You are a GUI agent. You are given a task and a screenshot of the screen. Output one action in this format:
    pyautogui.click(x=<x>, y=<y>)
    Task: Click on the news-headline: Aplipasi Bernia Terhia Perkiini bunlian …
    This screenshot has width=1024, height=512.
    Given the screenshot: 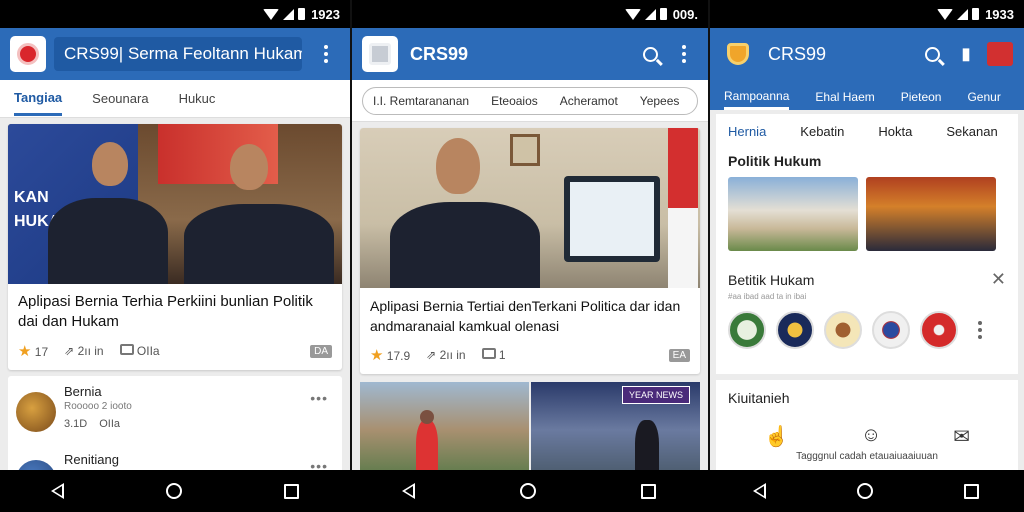 What is the action you would take?
    pyautogui.click(x=175, y=310)
    